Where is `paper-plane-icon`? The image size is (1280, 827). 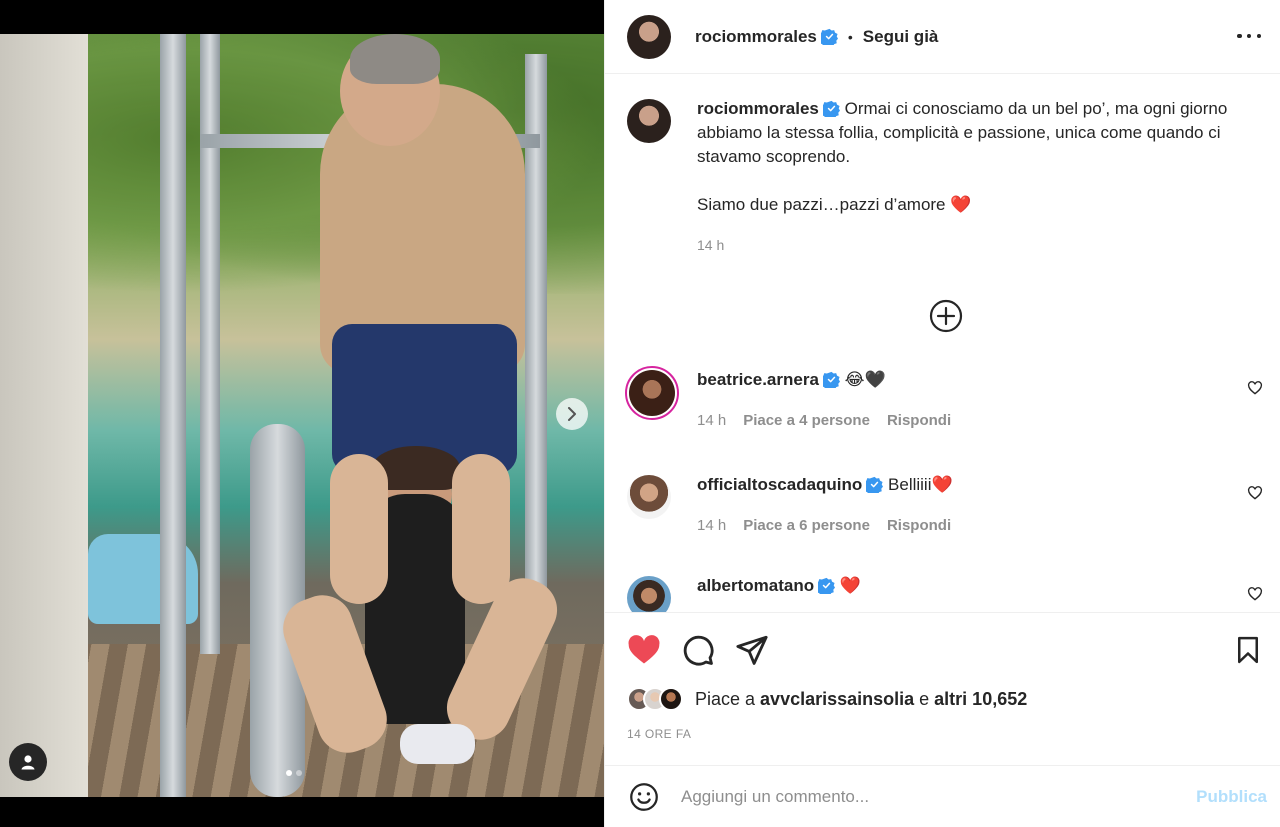
paper-plane-icon is located at coordinates (752, 650).